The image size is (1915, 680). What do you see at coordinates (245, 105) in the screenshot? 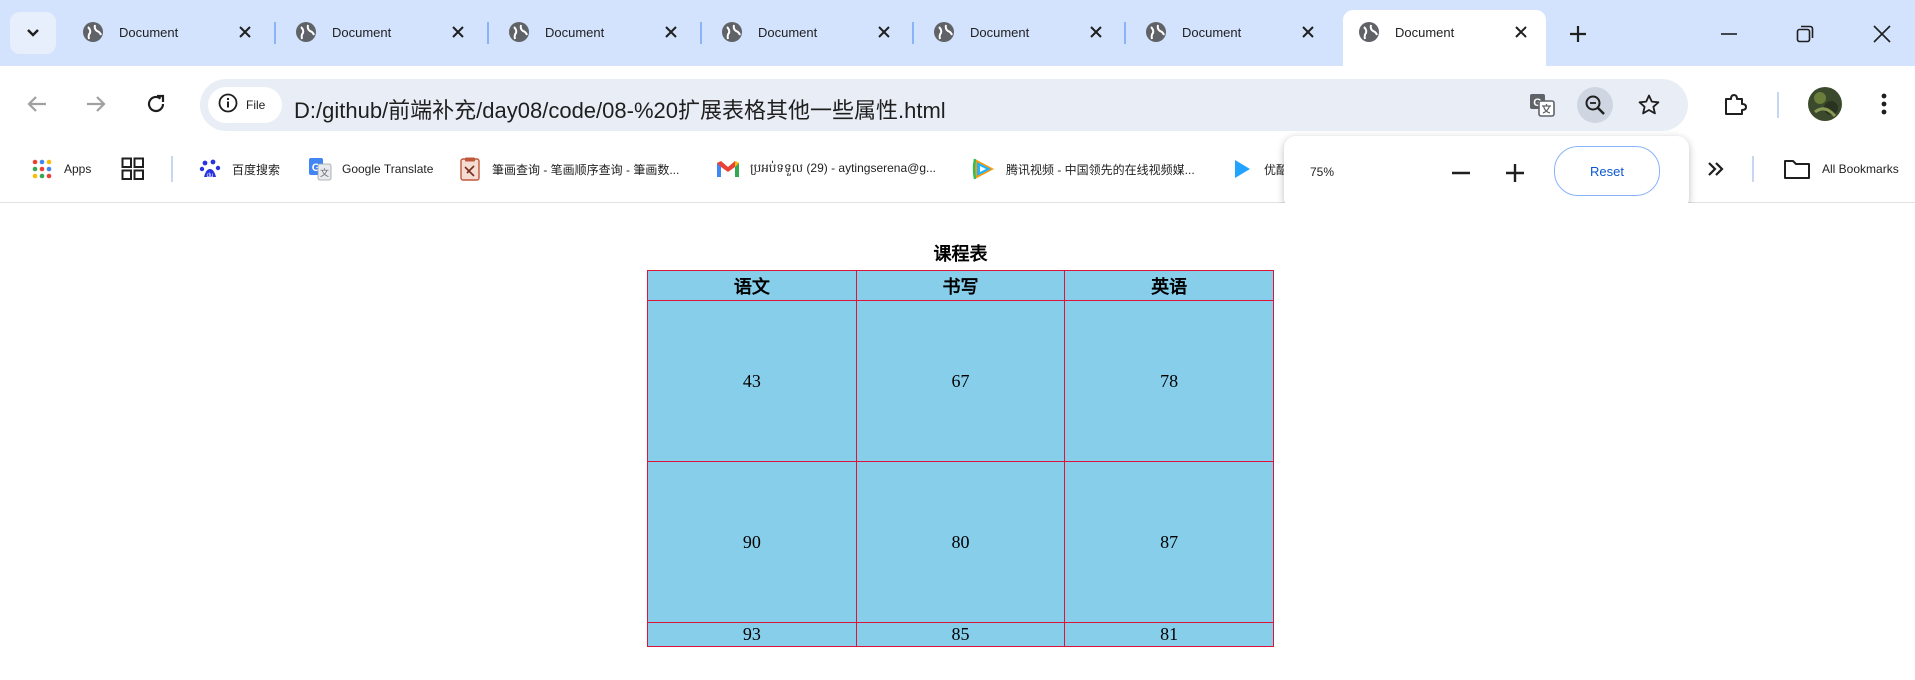
I see `site-info-chip: File` at bounding box center [245, 105].